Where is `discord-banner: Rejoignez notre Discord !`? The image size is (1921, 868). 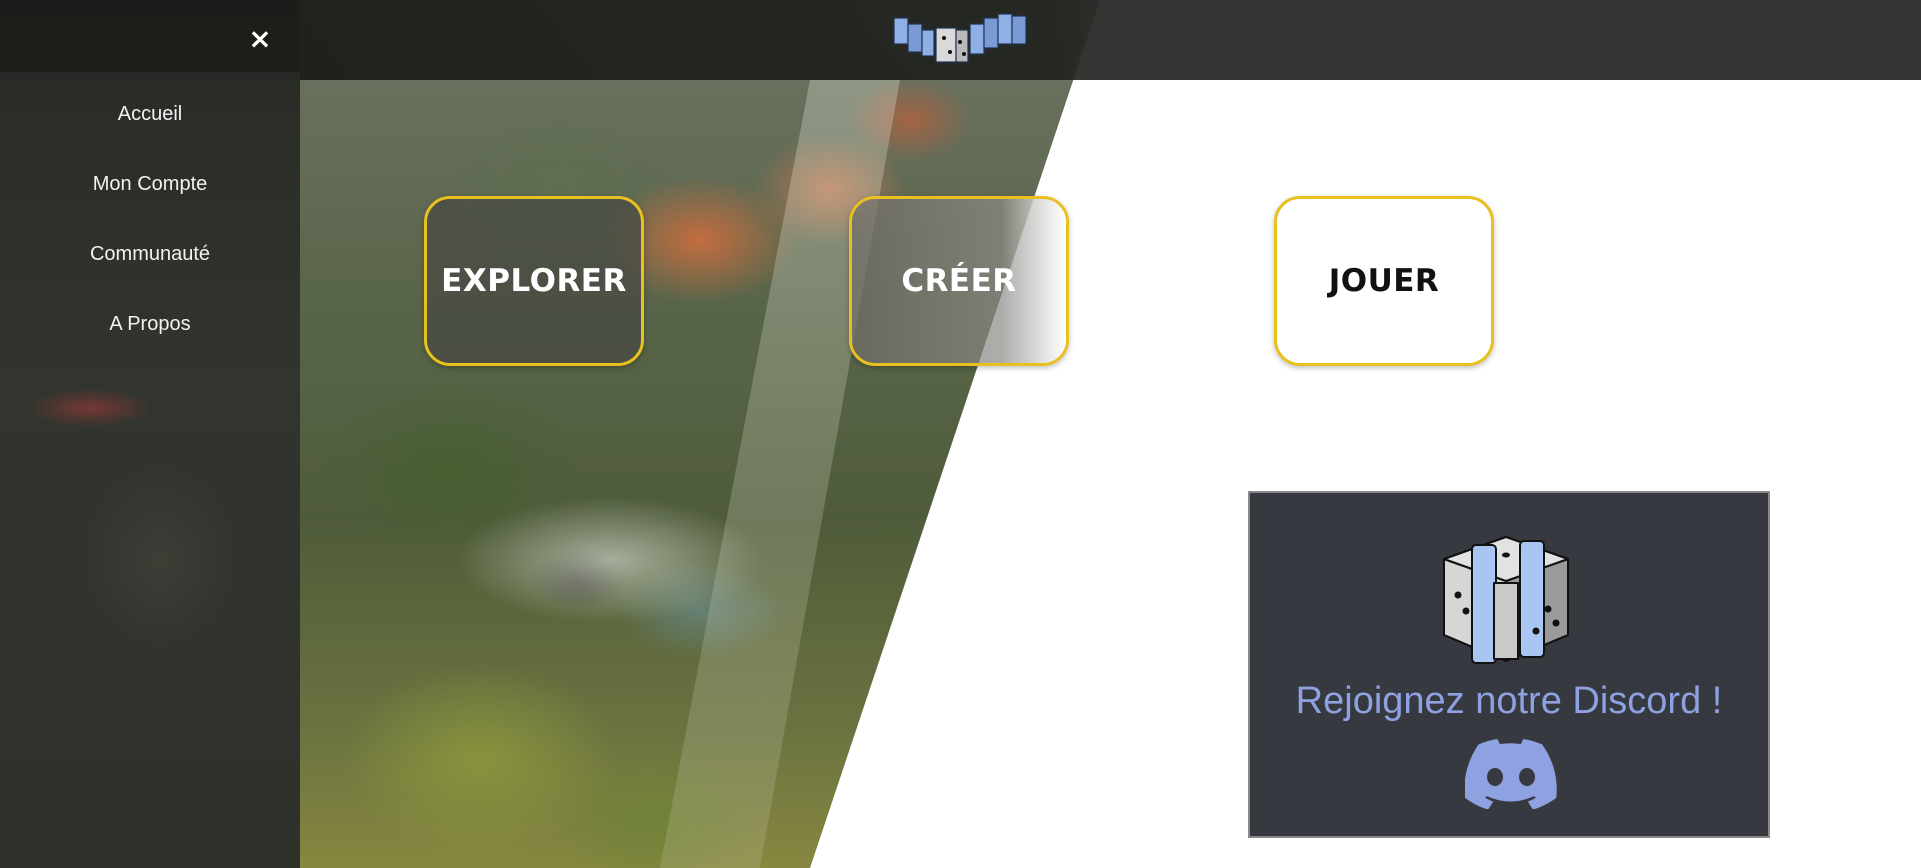
discord-banner: Rejoignez notre Discord ! is located at coordinates (1509, 664).